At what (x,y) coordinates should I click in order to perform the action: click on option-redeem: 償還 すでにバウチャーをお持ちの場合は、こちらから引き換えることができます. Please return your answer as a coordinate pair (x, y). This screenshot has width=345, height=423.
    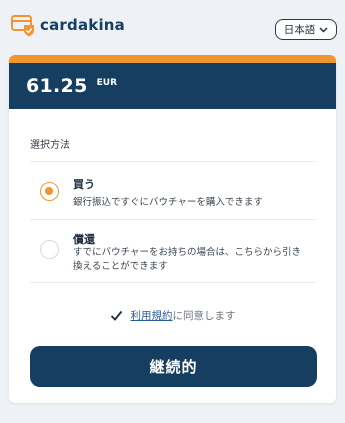
    Looking at the image, I should click on (172, 251).